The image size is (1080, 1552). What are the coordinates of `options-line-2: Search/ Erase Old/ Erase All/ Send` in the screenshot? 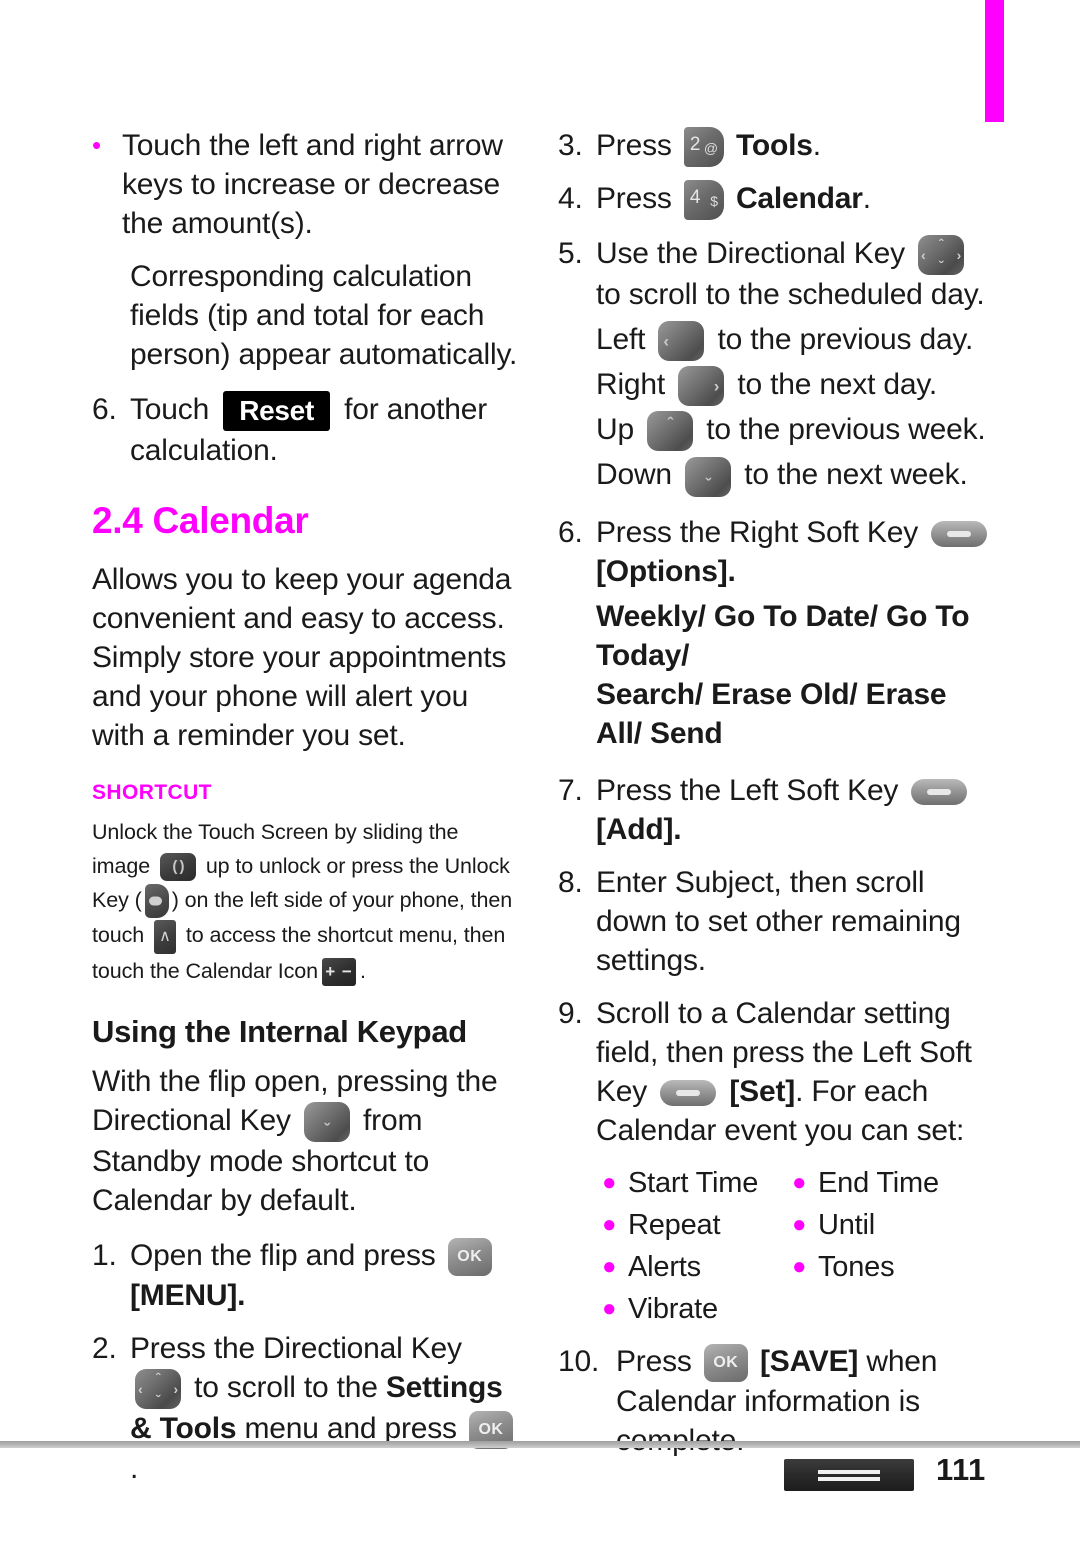 It's located at (771, 713).